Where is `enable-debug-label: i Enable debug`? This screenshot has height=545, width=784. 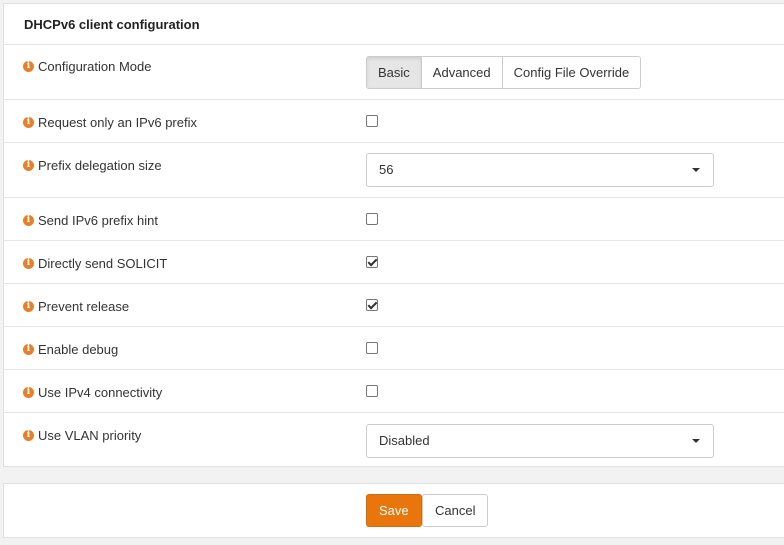 enable-debug-label: i Enable debug is located at coordinates (70, 349).